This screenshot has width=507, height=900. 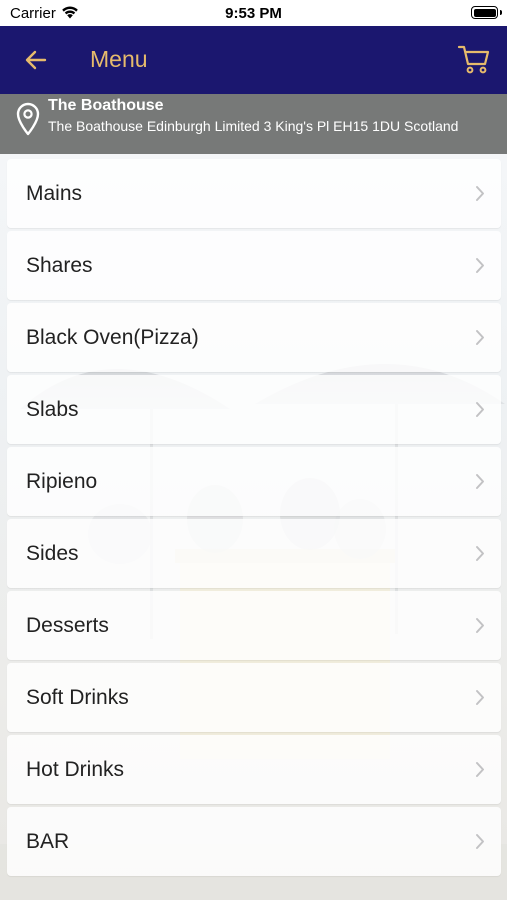 I want to click on menu-category-label: Slabs, so click(x=52, y=409).